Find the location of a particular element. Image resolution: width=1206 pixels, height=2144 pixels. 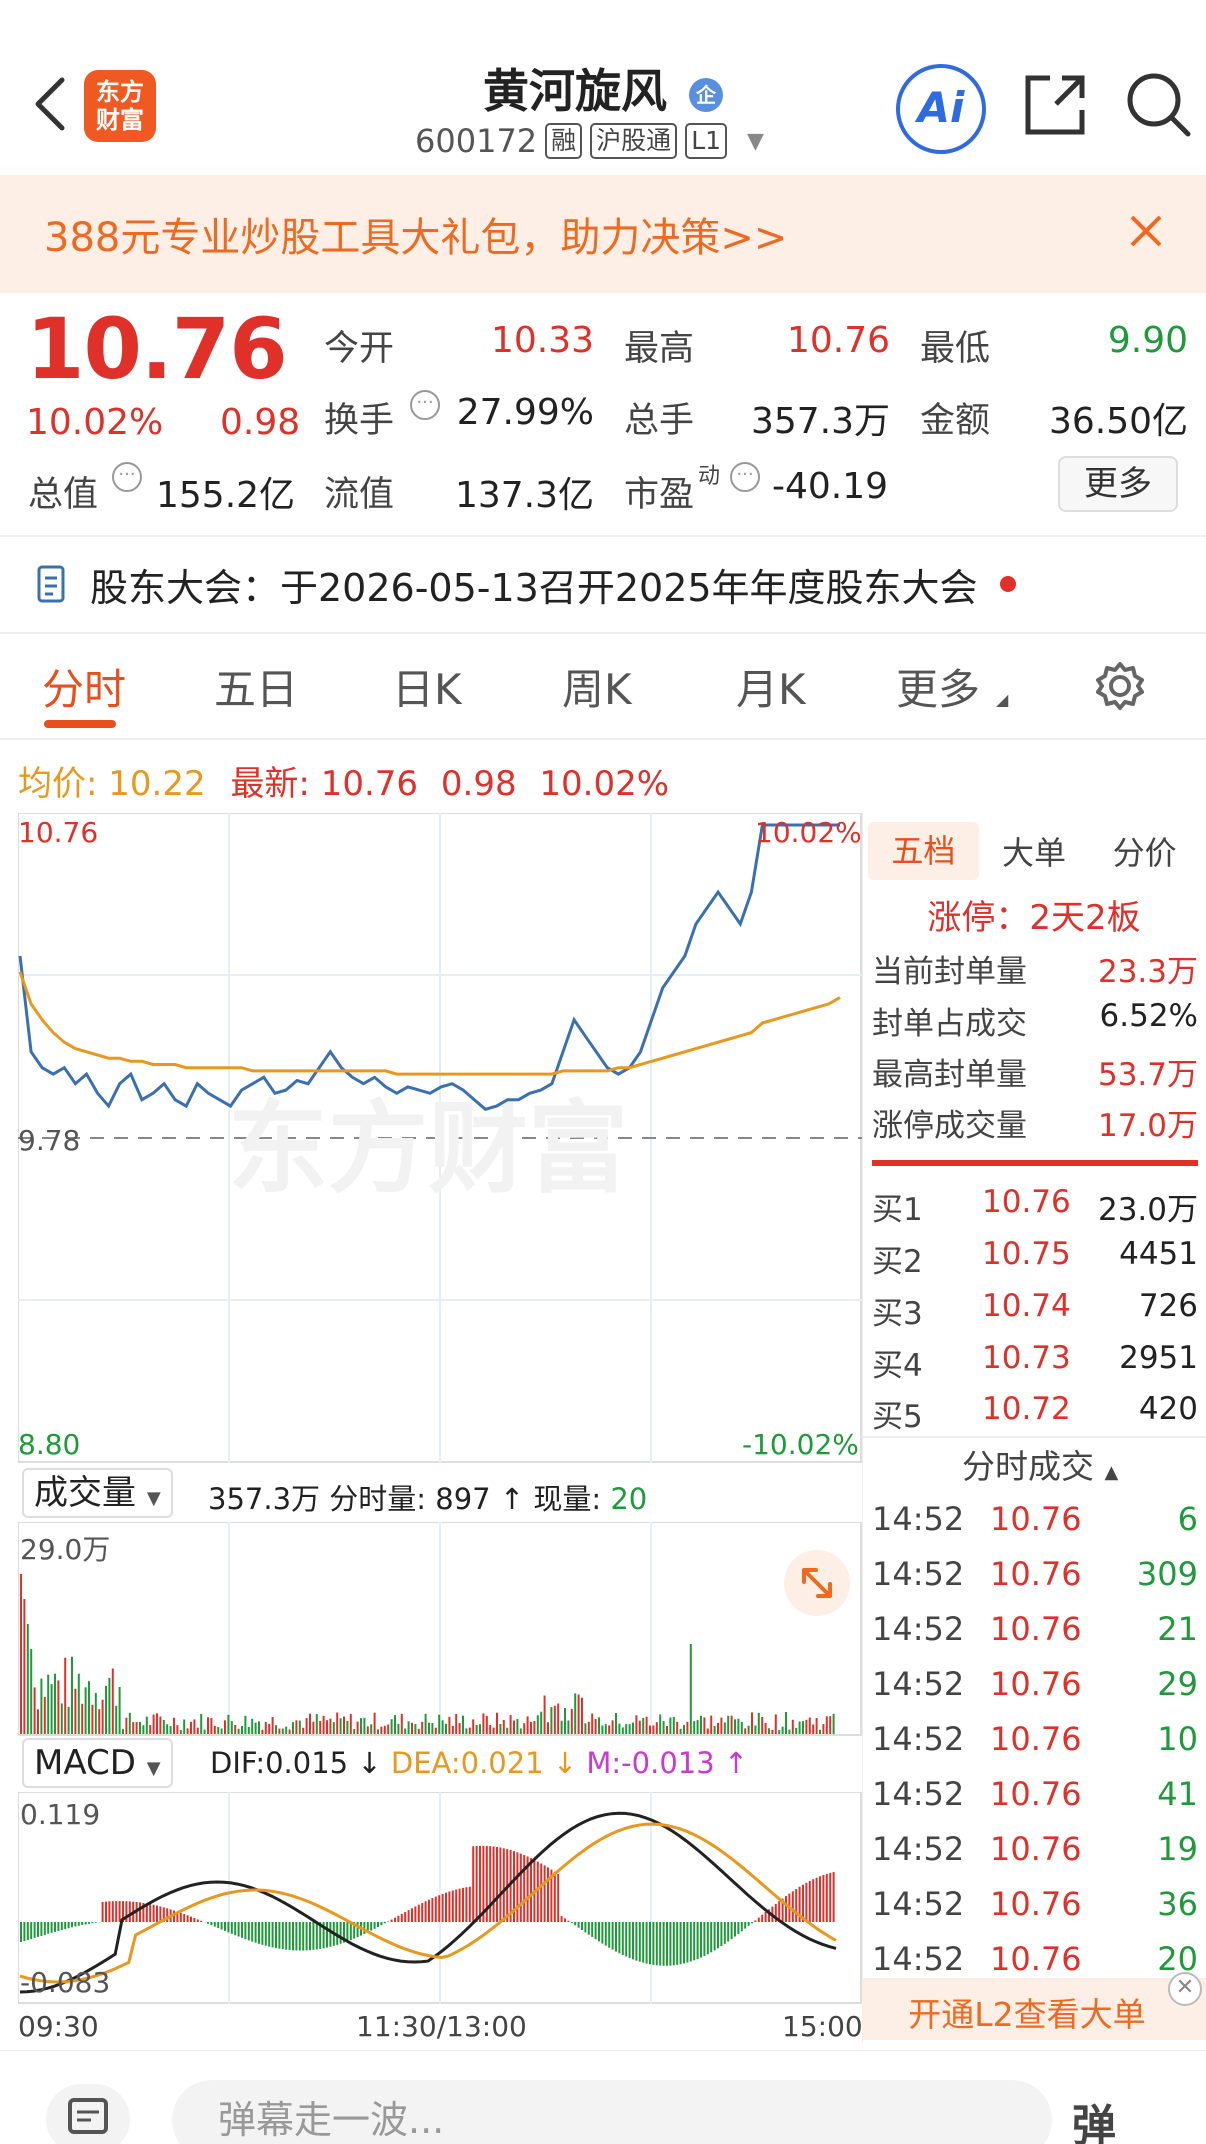

trade-volume: 36 is located at coordinates (1177, 1904).